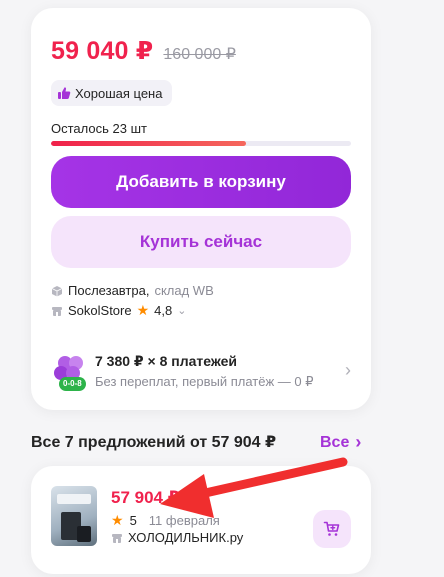 The image size is (444, 577). What do you see at coordinates (201, 242) in the screenshot?
I see `buy-now-button: Купить сейчас` at bounding box center [201, 242].